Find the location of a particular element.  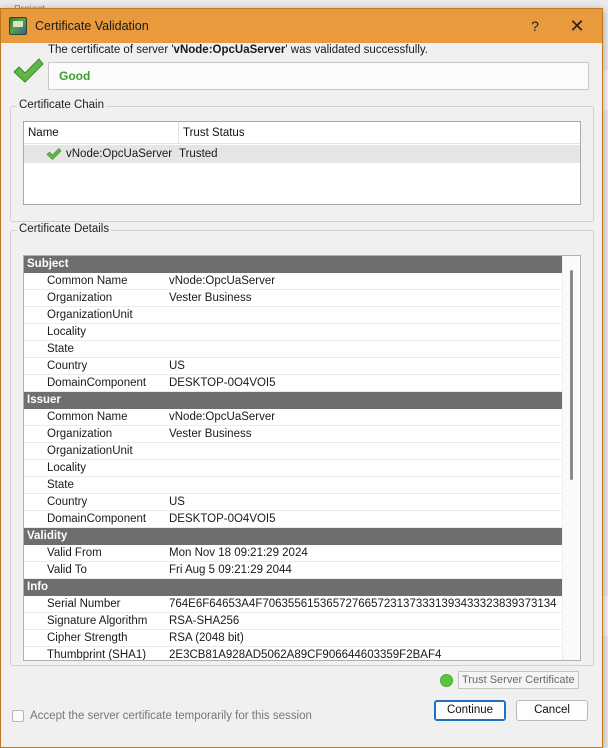

section-header: Validity is located at coordinates (293, 536).